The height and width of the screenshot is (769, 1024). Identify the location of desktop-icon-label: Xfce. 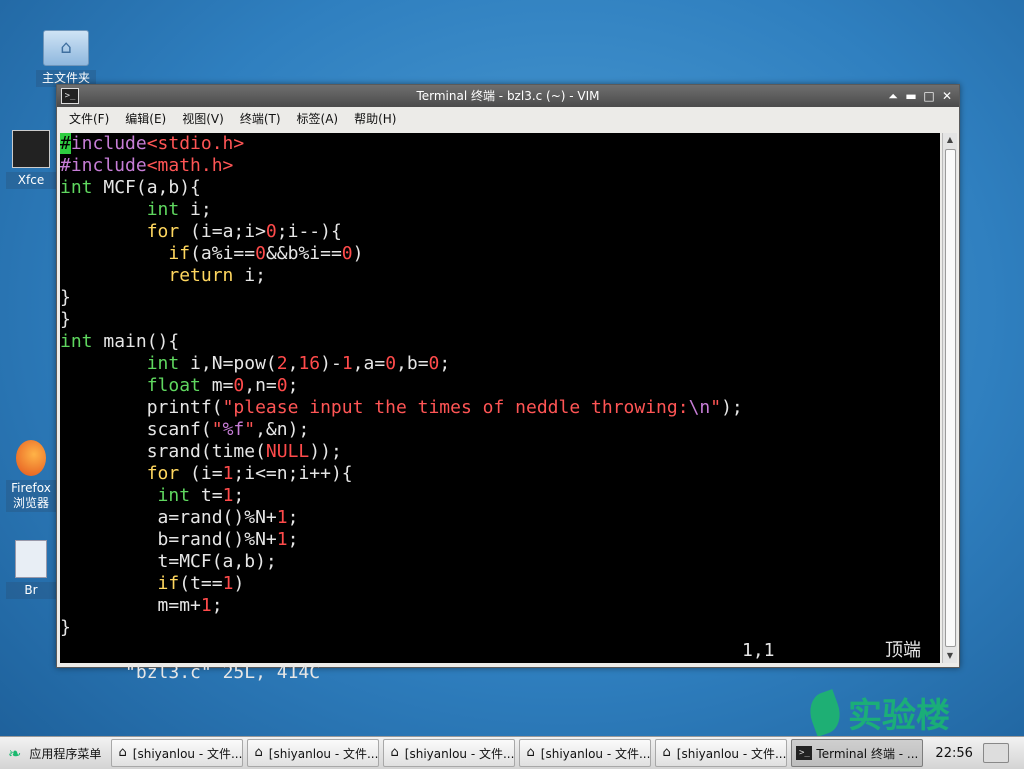
(31, 180).